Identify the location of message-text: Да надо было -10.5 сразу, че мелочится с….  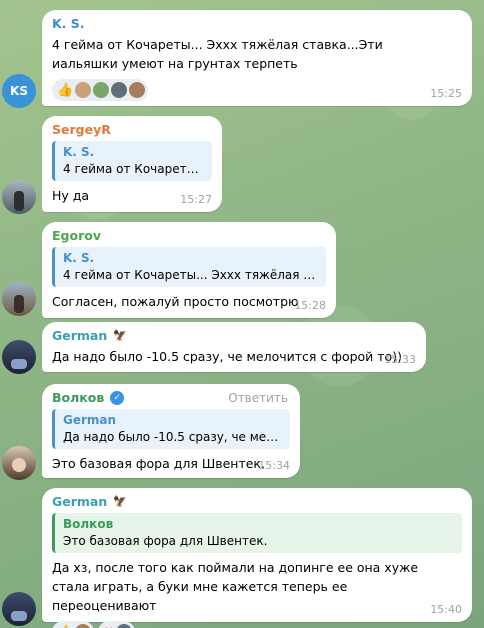
(227, 356).